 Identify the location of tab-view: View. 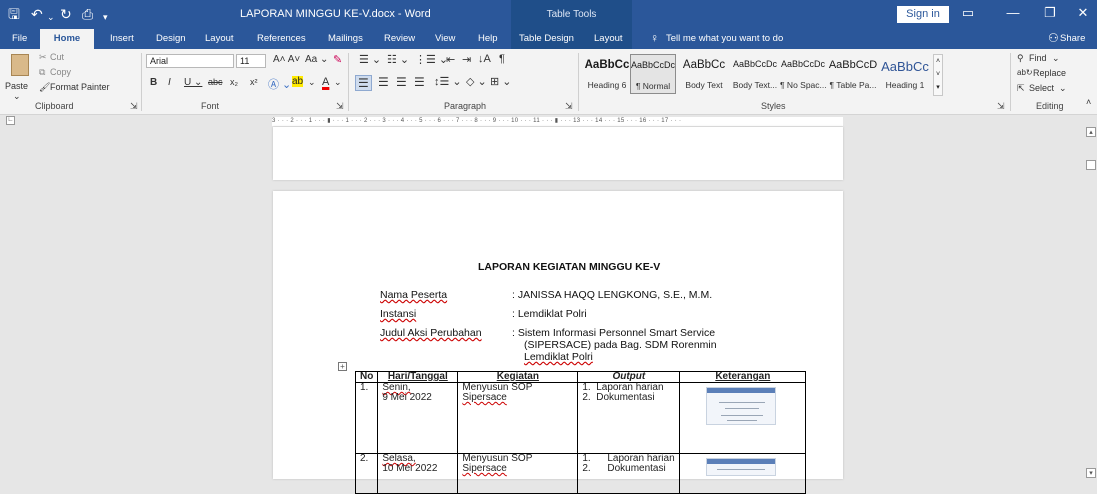
(445, 38).